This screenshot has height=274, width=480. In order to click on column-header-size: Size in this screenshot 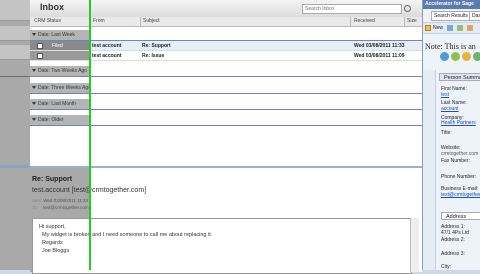, I will do `click(412, 21)`.